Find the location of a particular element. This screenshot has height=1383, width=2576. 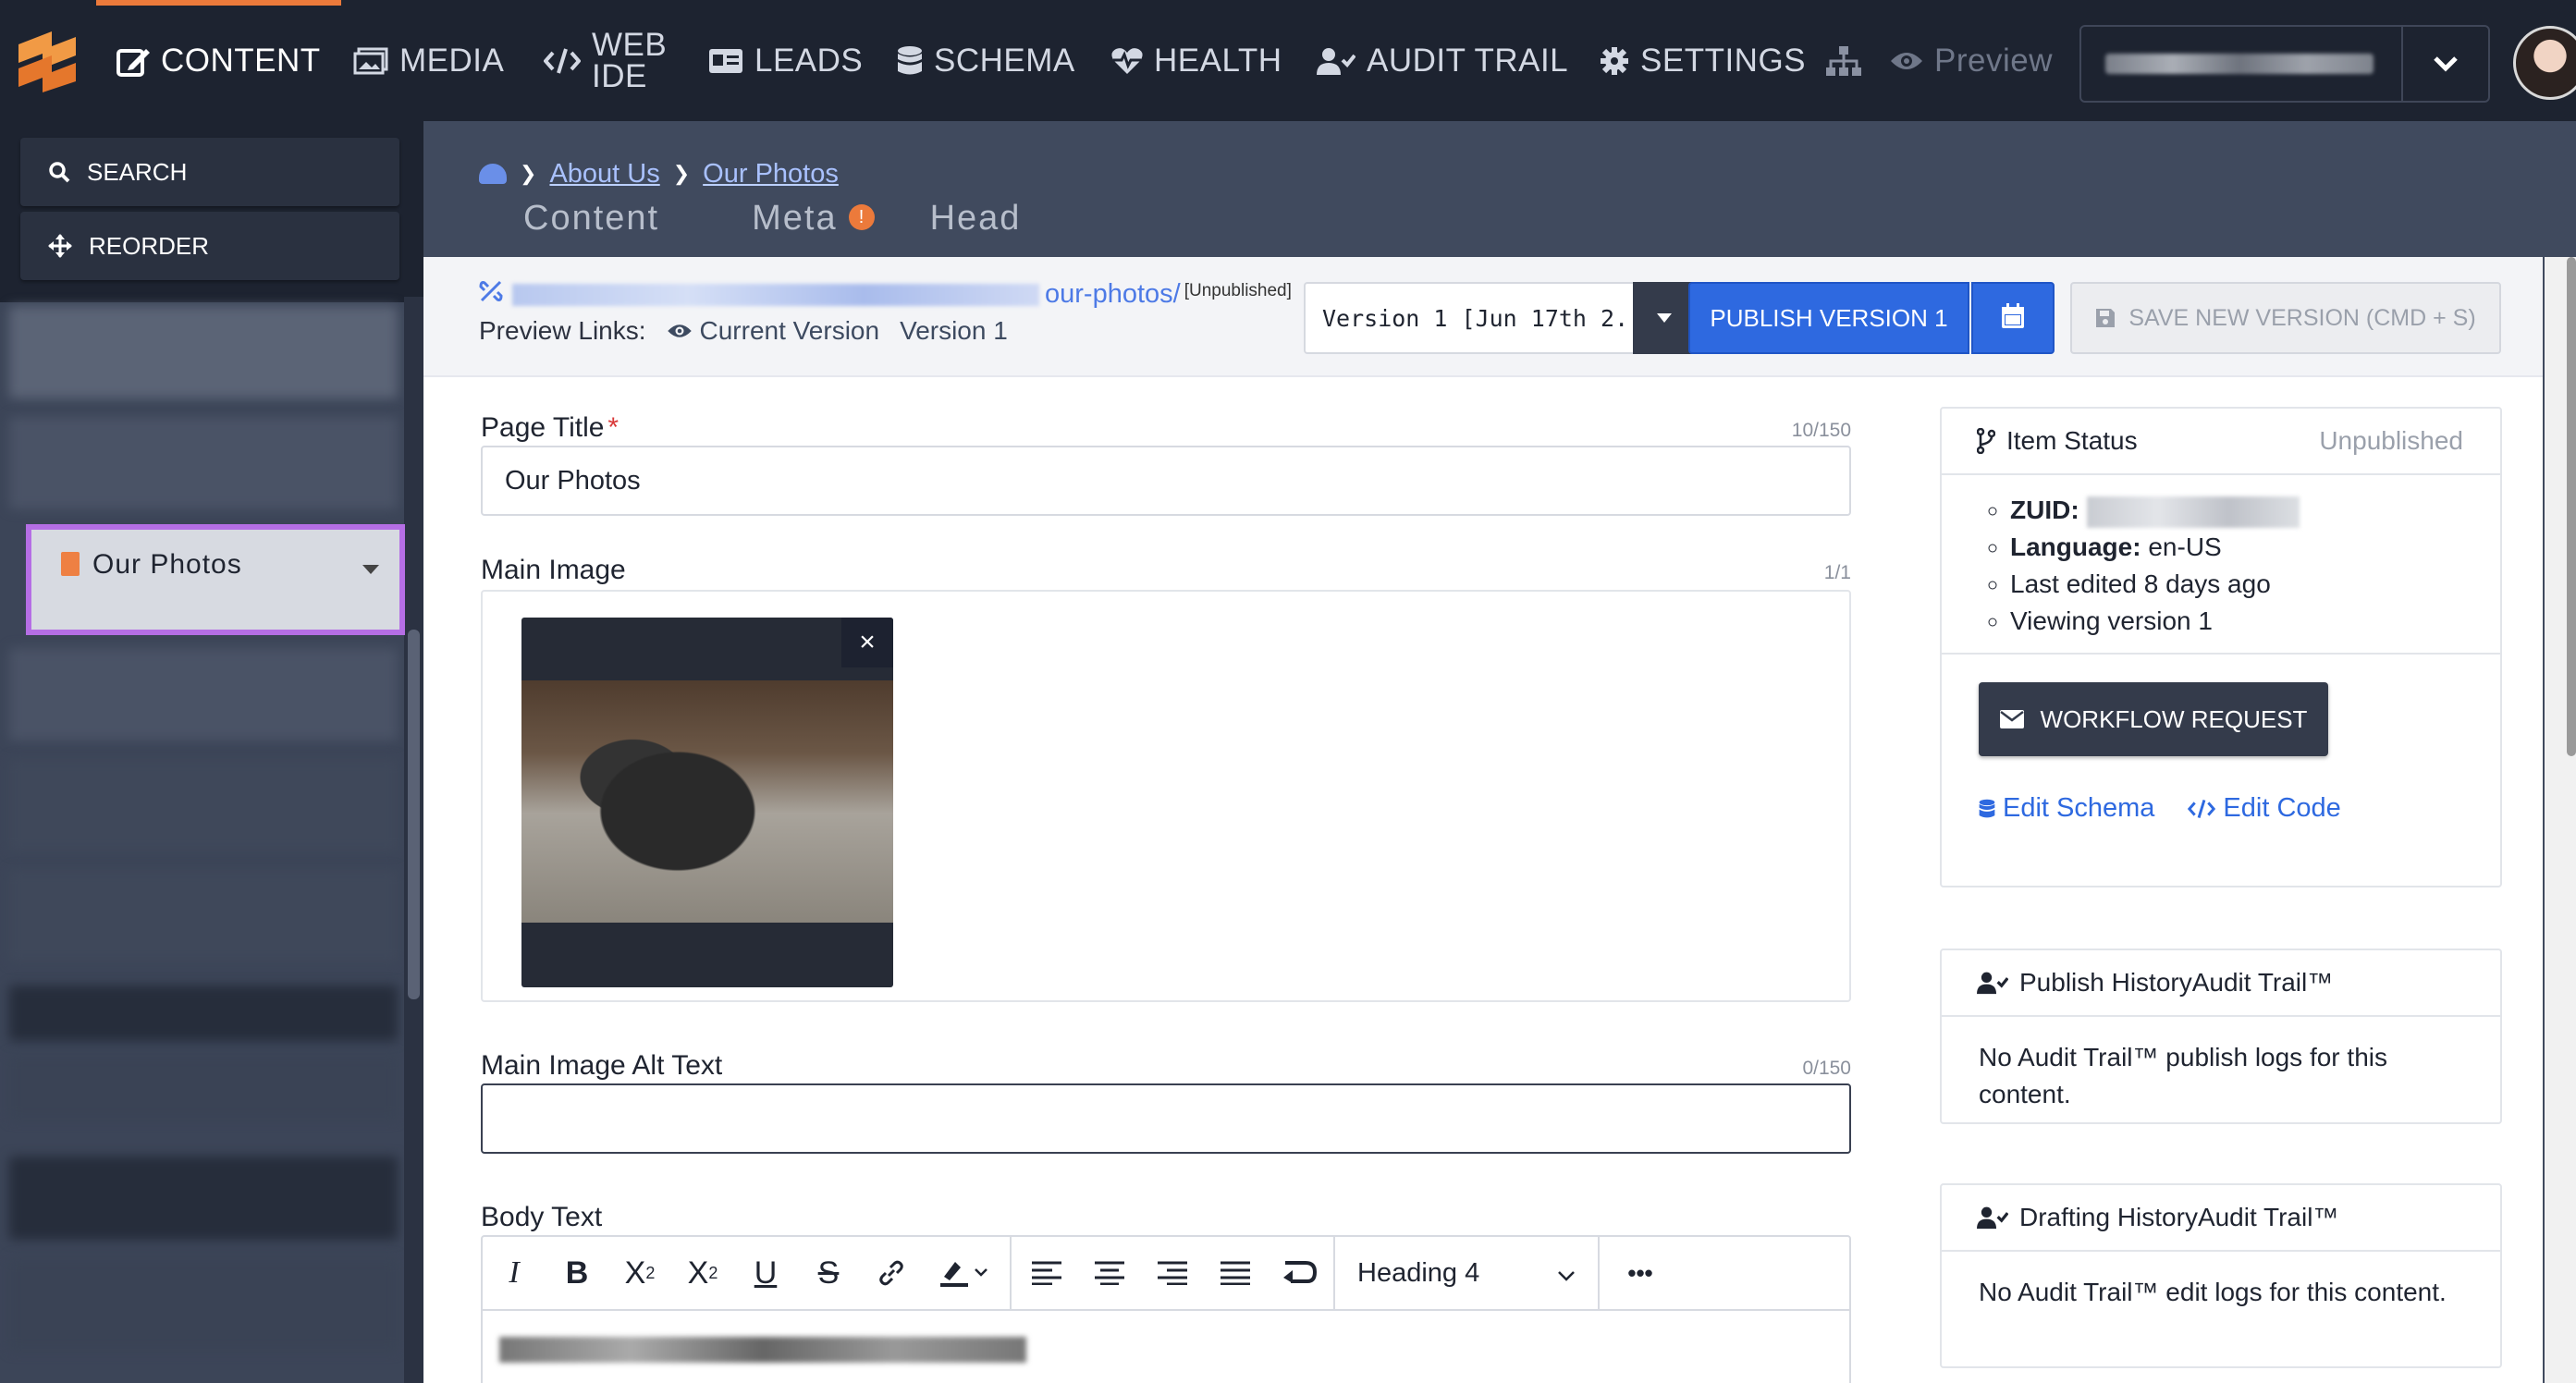

url-blurred is located at coordinates (776, 294).